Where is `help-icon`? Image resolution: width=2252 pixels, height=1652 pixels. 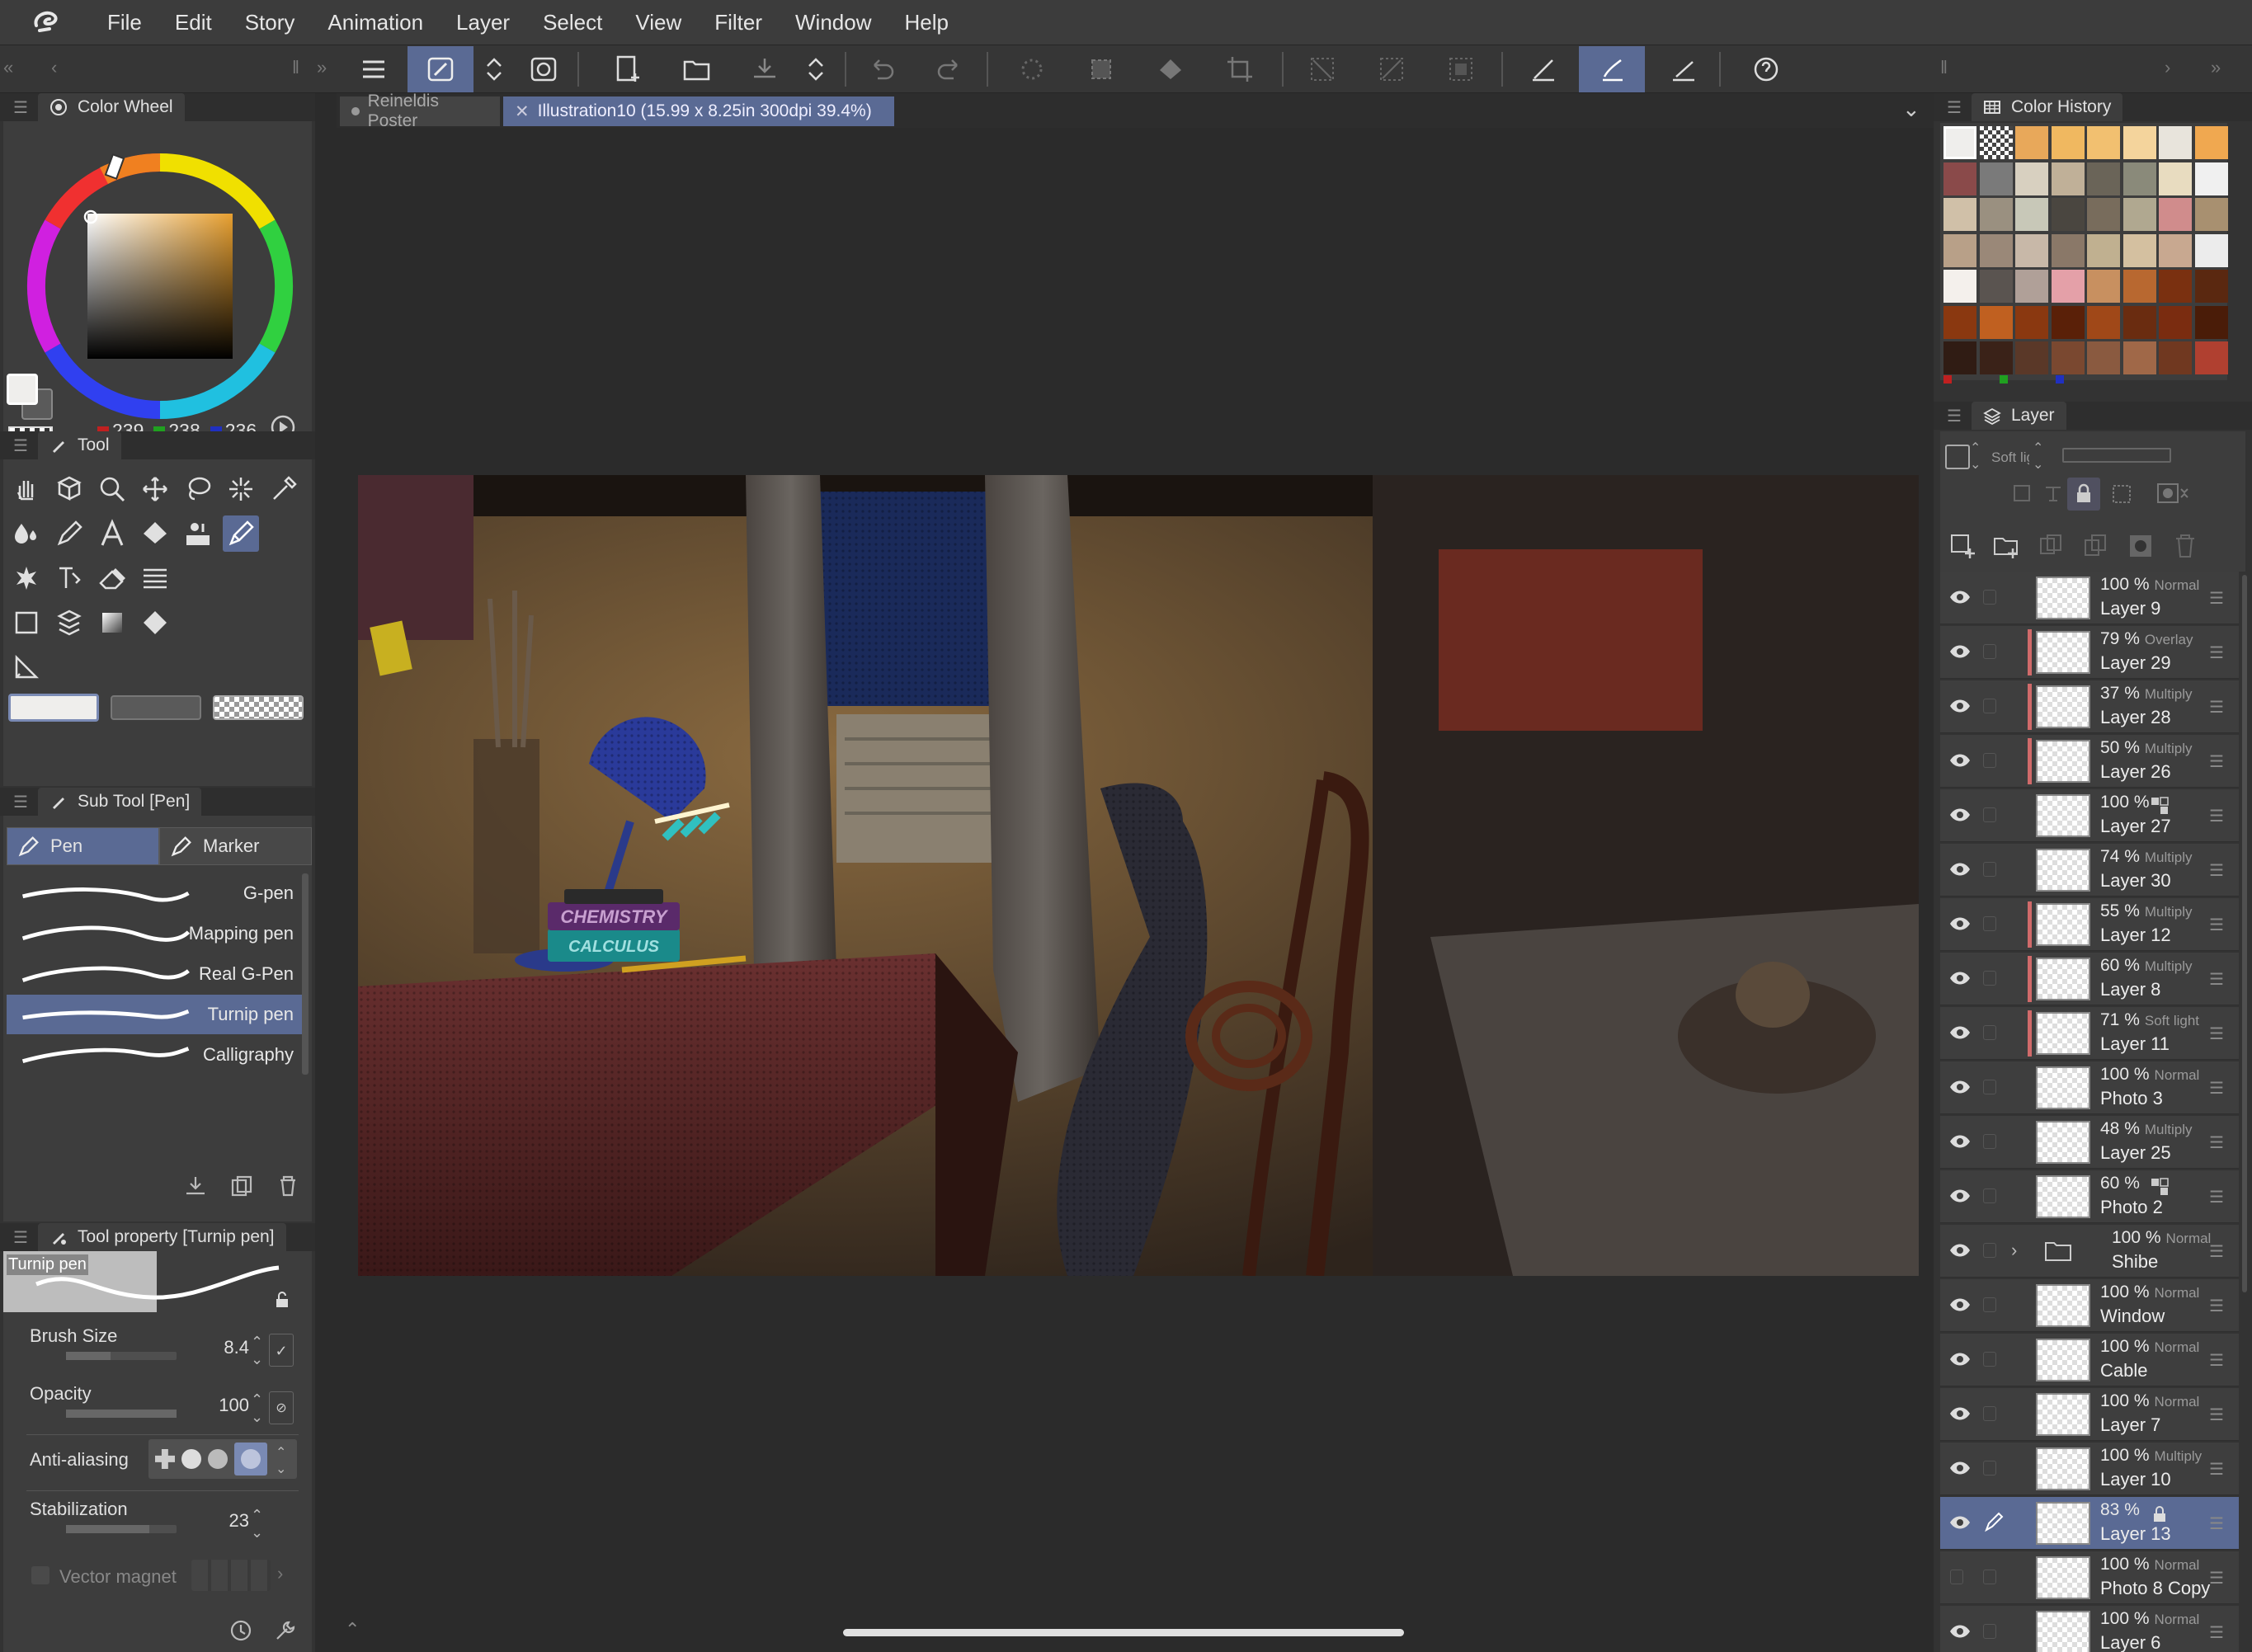 help-icon is located at coordinates (1766, 69).